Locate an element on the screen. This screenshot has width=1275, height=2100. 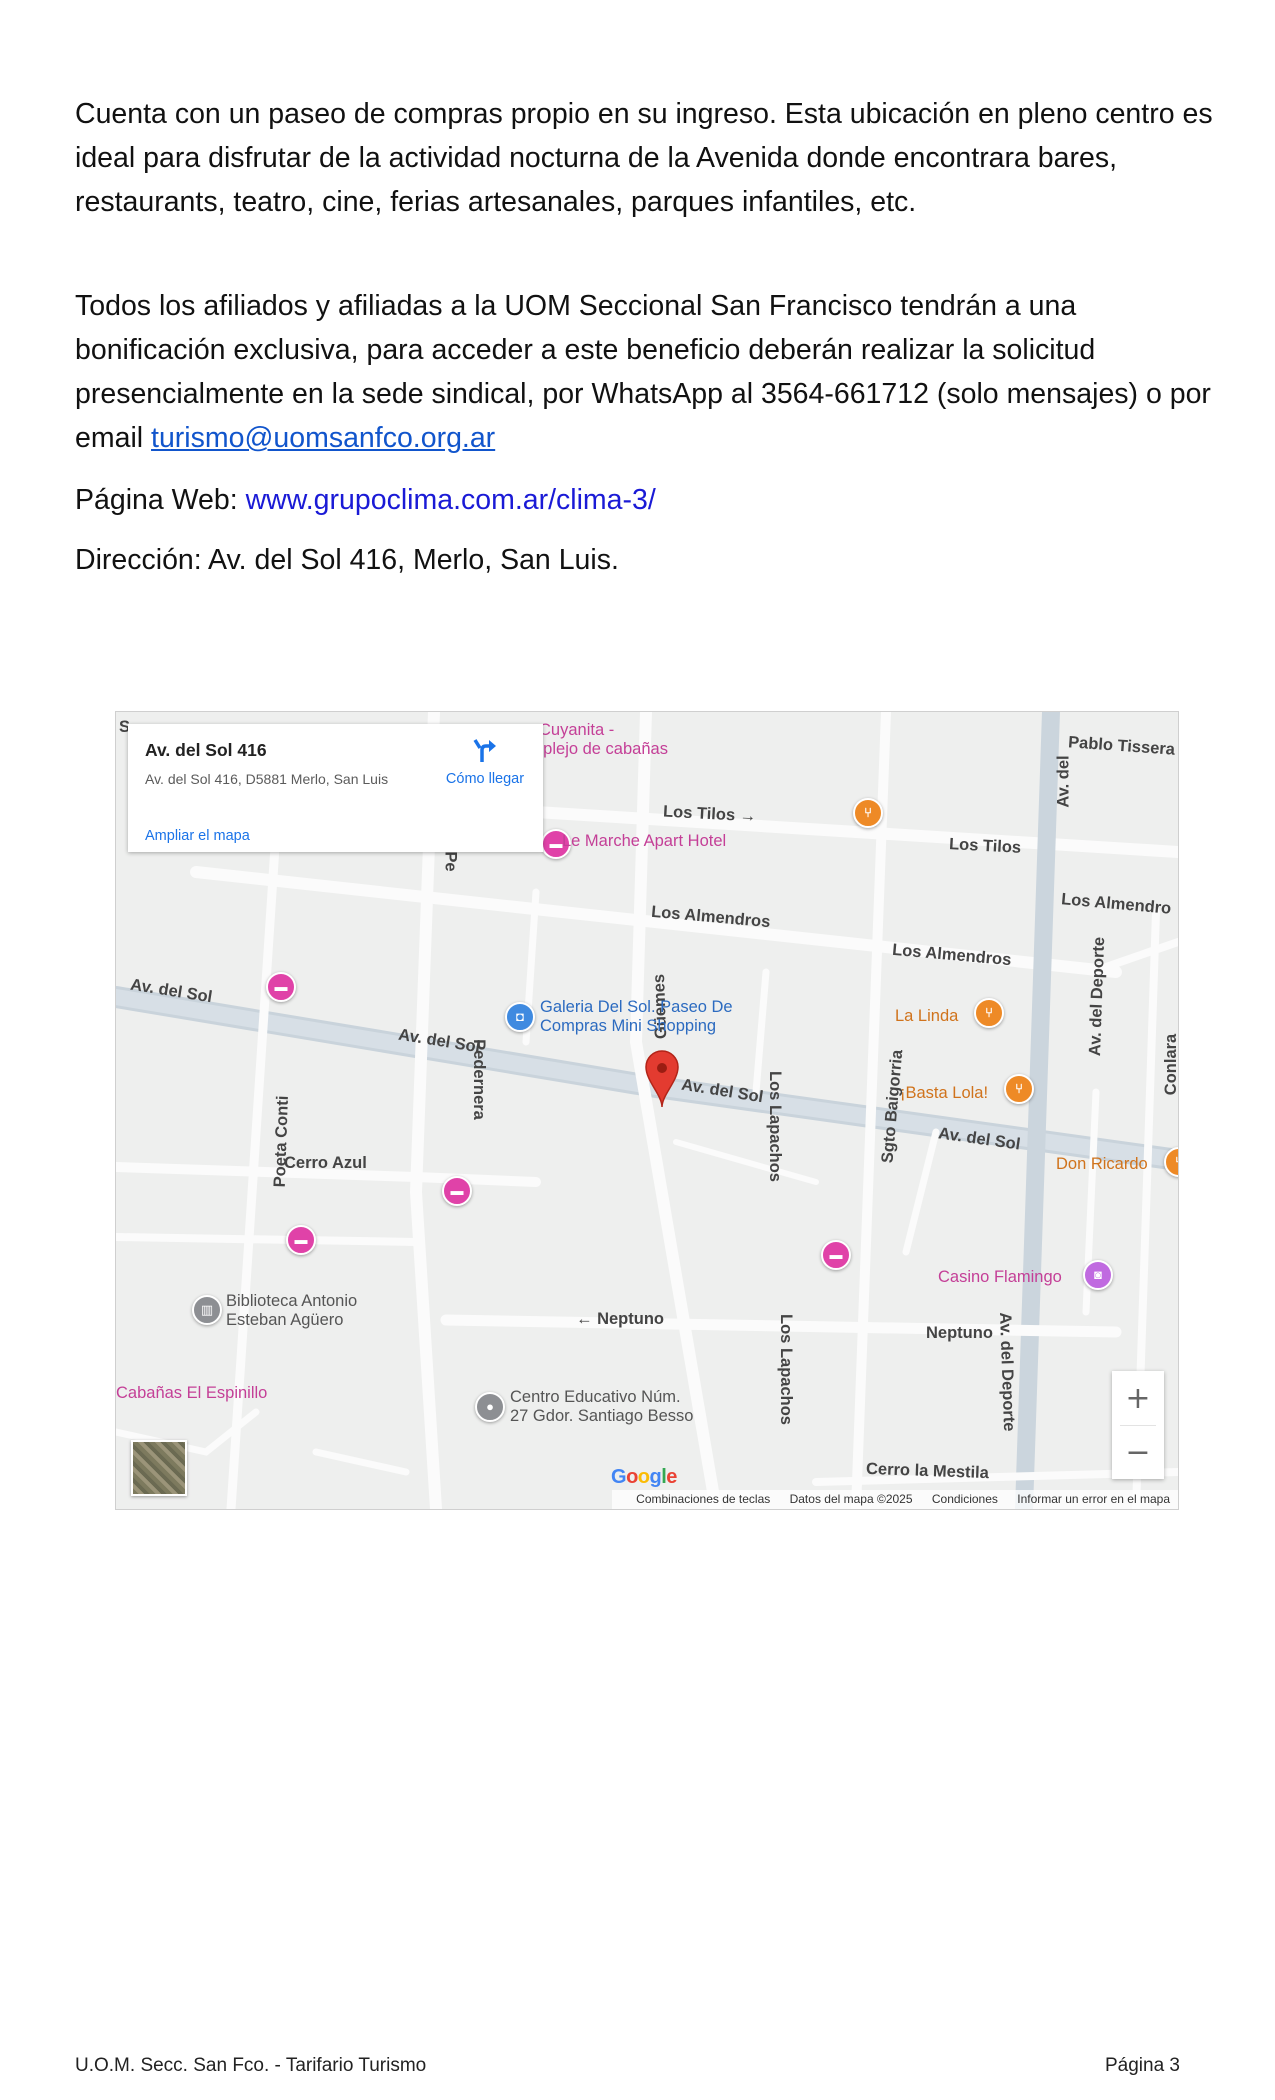
directions-icon is located at coordinates (484, 750).